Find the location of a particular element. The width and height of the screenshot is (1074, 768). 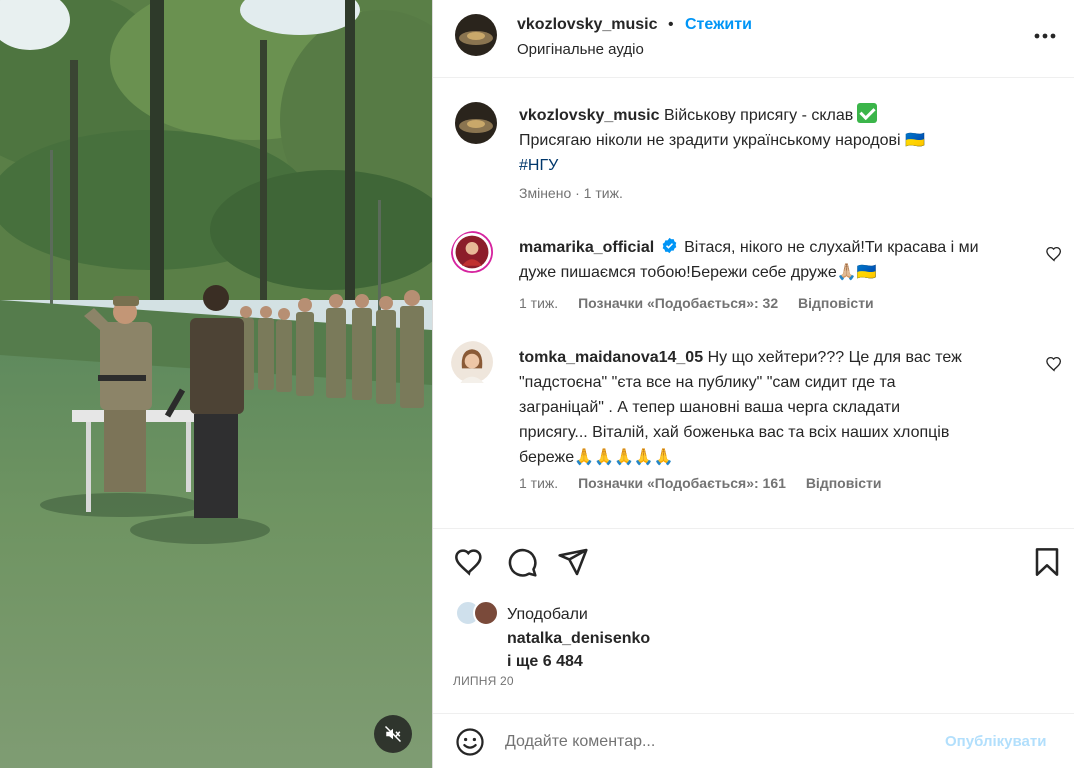

author-avatar is located at coordinates (476, 35).